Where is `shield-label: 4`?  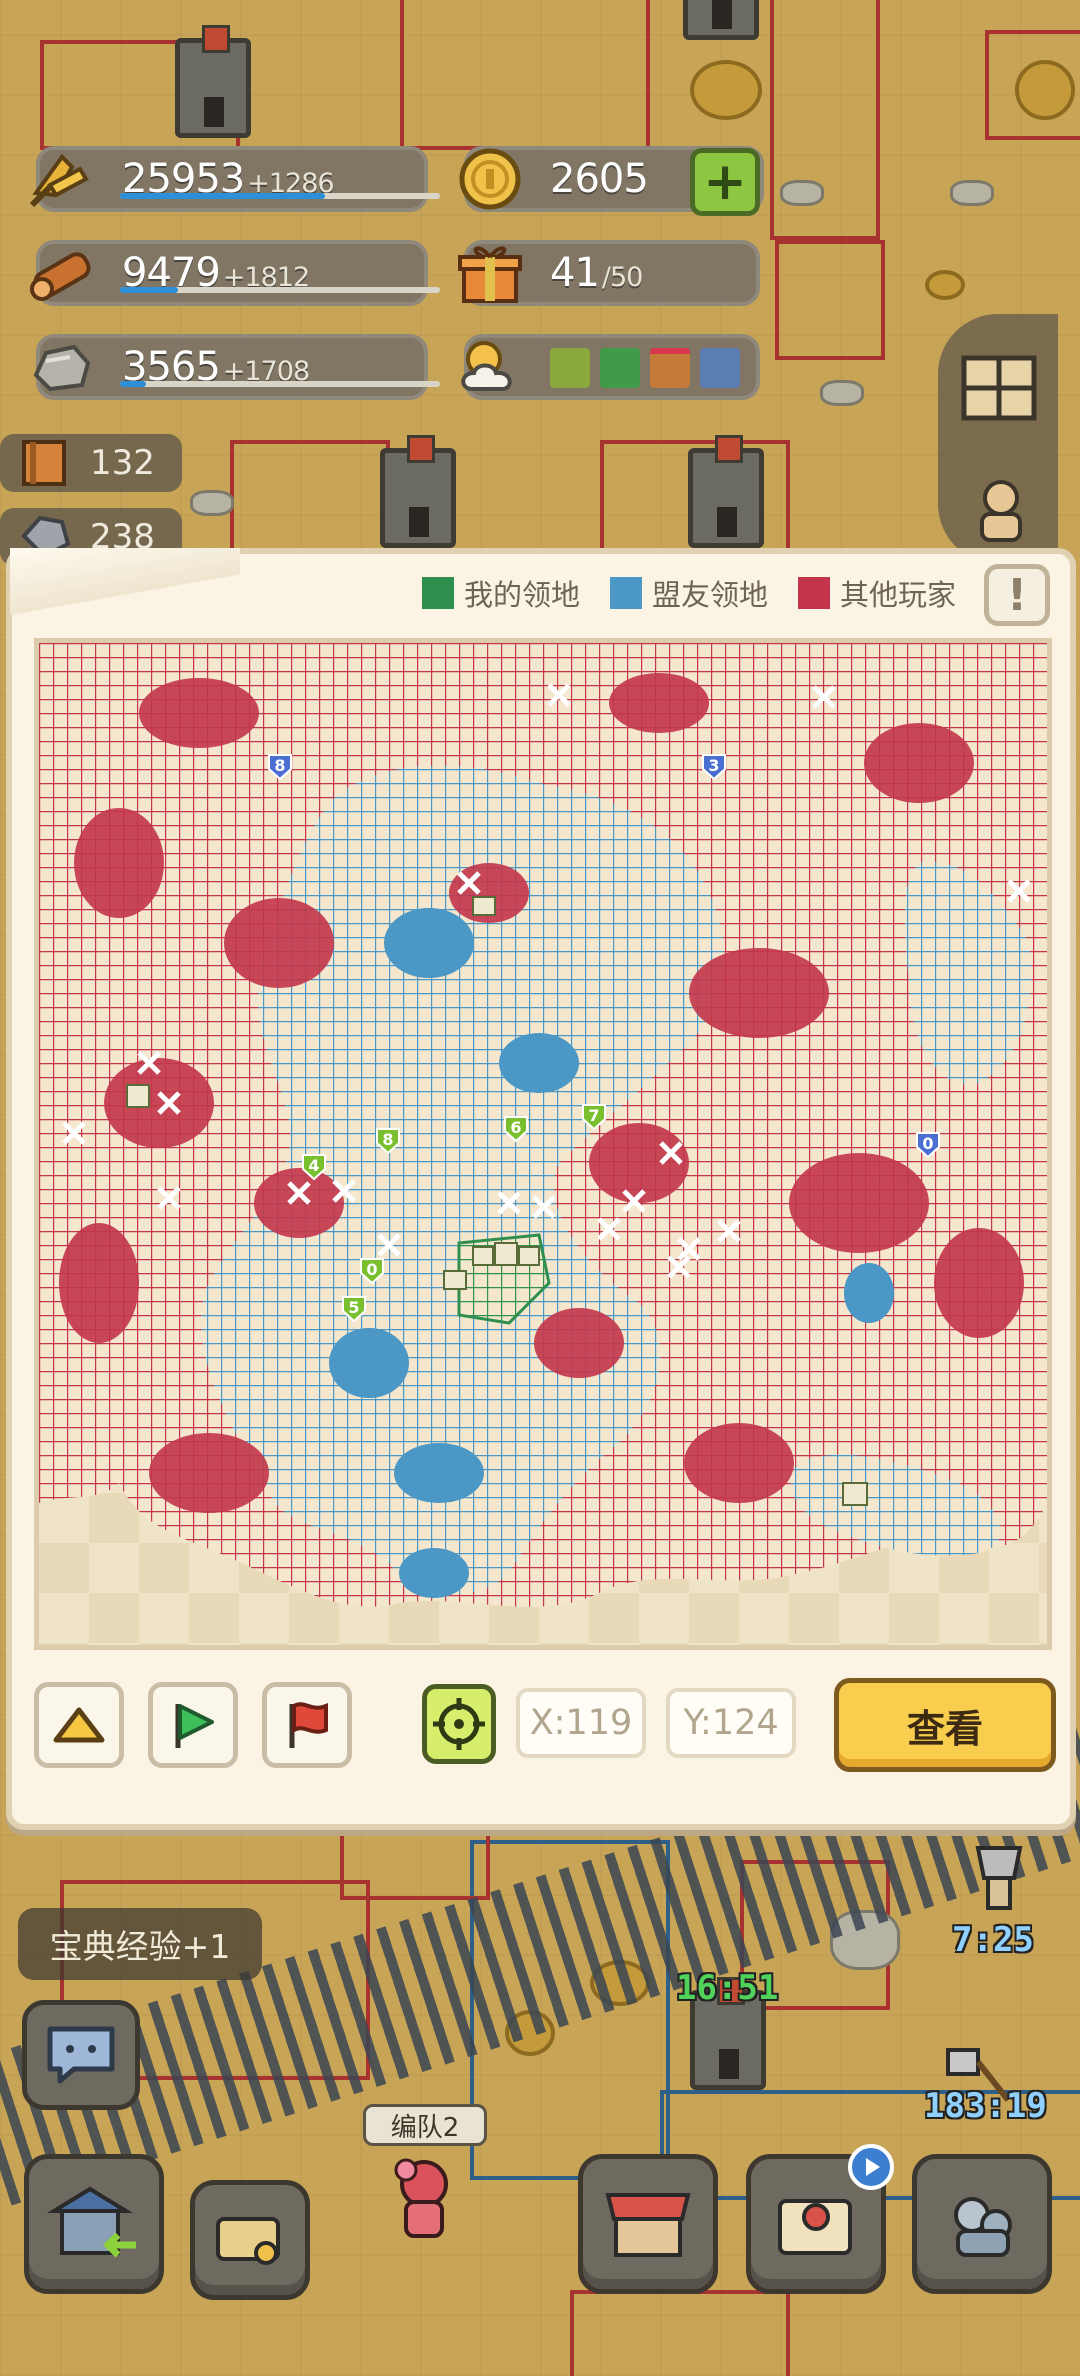 shield-label: 4 is located at coordinates (313, 1165).